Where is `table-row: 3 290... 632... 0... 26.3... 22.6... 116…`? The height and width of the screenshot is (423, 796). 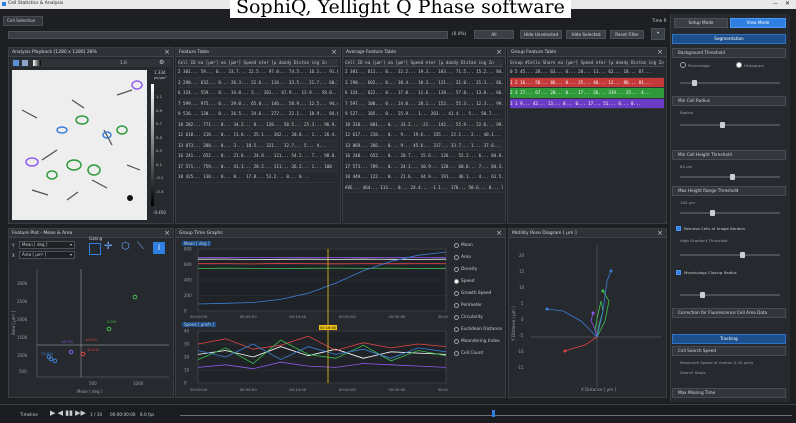 table-row: 3 290... 632... 0... 26.3... 22.6... 116… is located at coordinates (258, 82).